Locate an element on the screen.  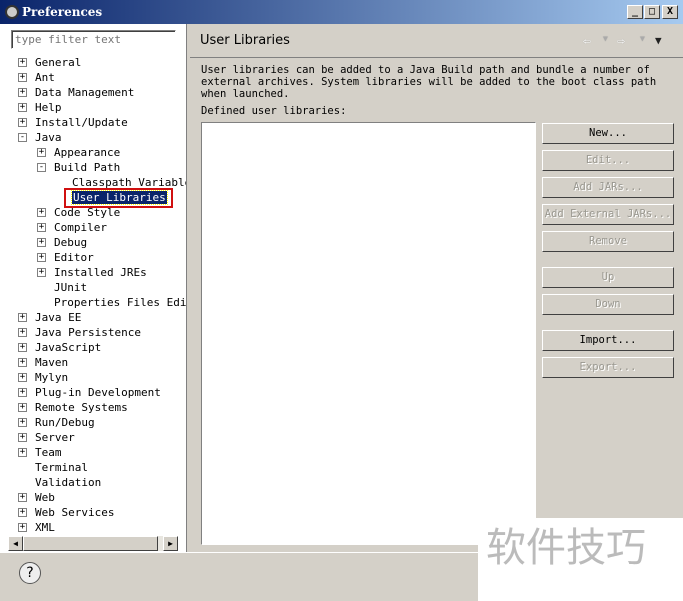
tree-item: Plug-in Development is located at coordinates (98, 392).